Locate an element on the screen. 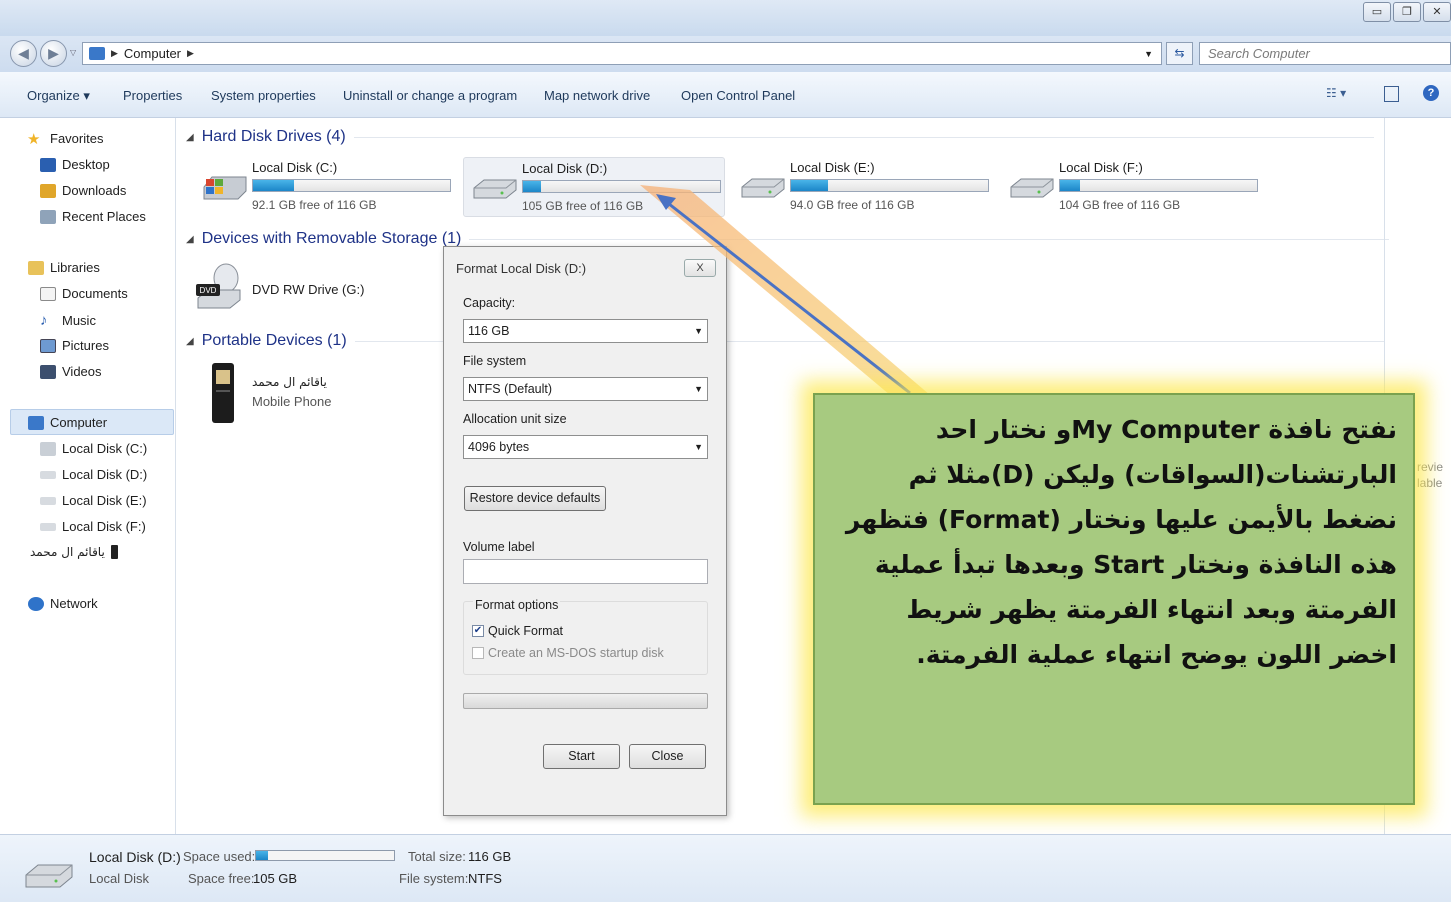 This screenshot has height=902, width=1451. drive-free-space: 104 GB free of 116 GB is located at coordinates (1120, 205).